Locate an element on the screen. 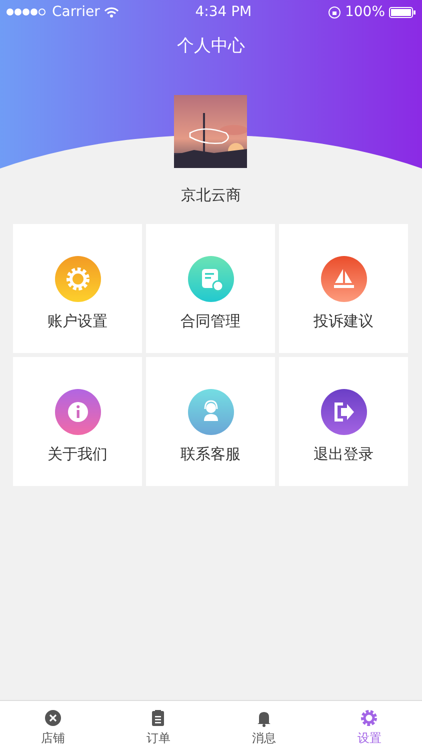  menu-tile: 联系客服 is located at coordinates (210, 421).